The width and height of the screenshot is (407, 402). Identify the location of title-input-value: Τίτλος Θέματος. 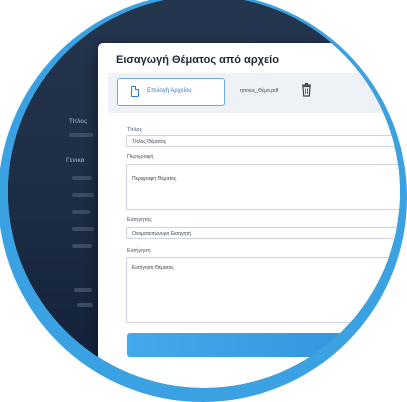
(149, 142).